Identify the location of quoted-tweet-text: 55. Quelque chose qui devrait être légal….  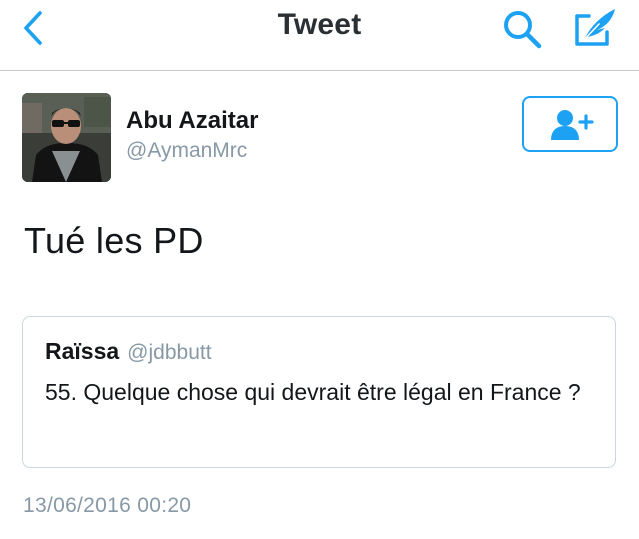
(313, 392).